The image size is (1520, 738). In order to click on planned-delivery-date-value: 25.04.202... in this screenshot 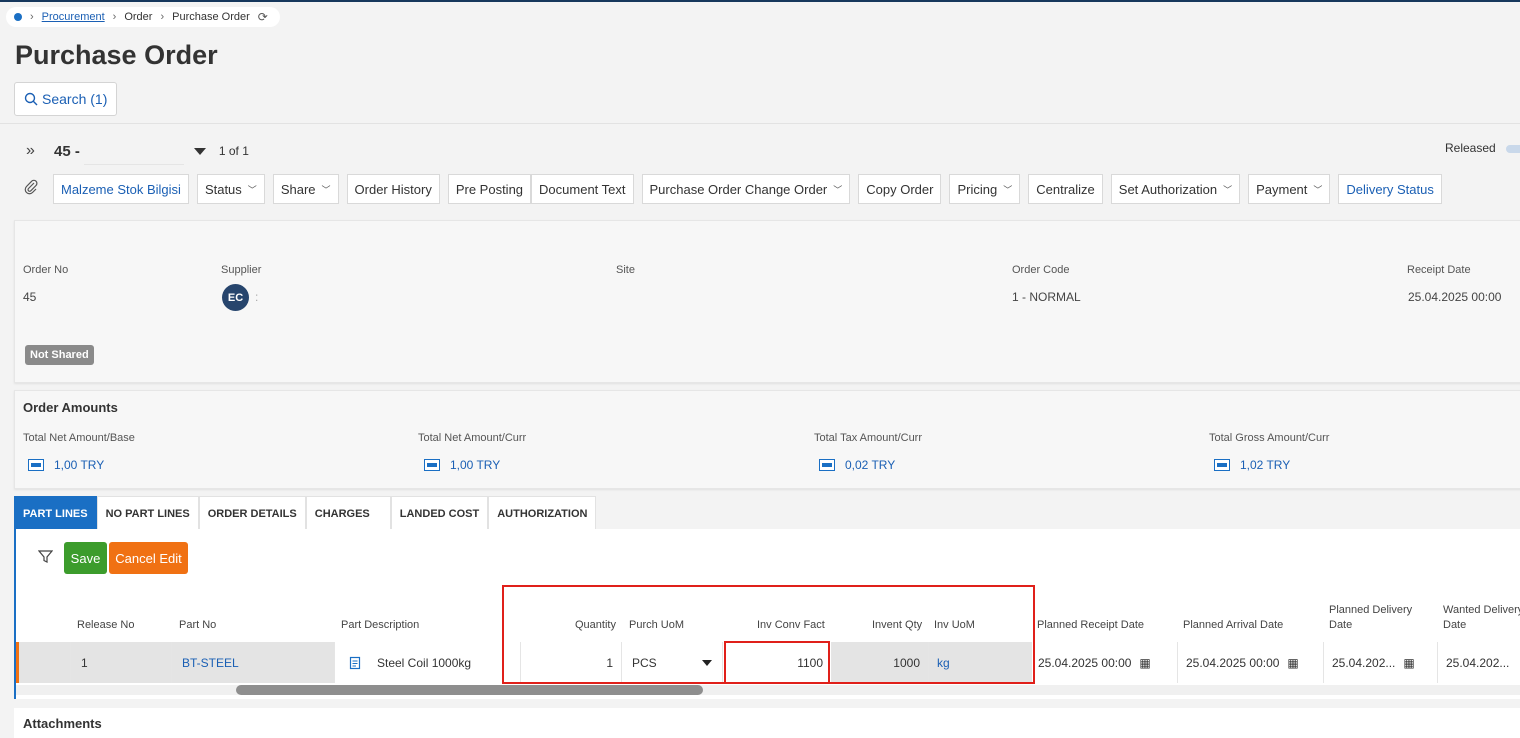, I will do `click(1364, 662)`.